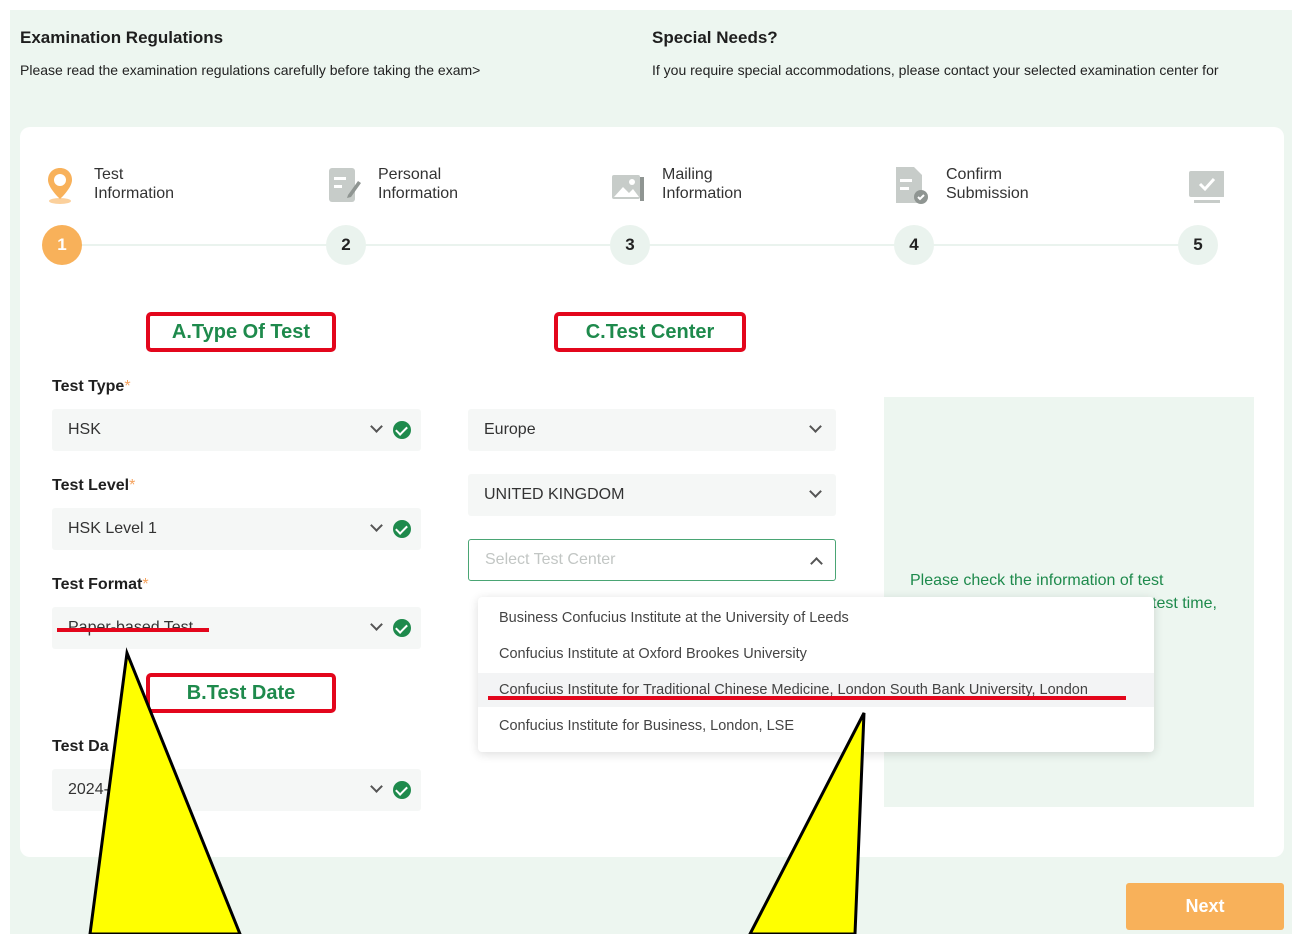 The height and width of the screenshot is (934, 1292). What do you see at coordinates (630, 245) in the screenshot?
I see `step-dot-3: 3` at bounding box center [630, 245].